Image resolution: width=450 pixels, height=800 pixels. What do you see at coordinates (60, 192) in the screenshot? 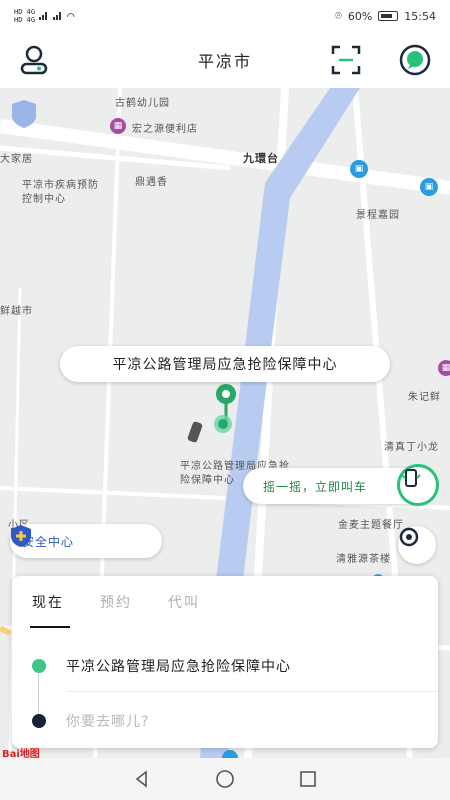
I see `map-label-cdc: 平凉市疾病预防控制中心` at bounding box center [60, 192].